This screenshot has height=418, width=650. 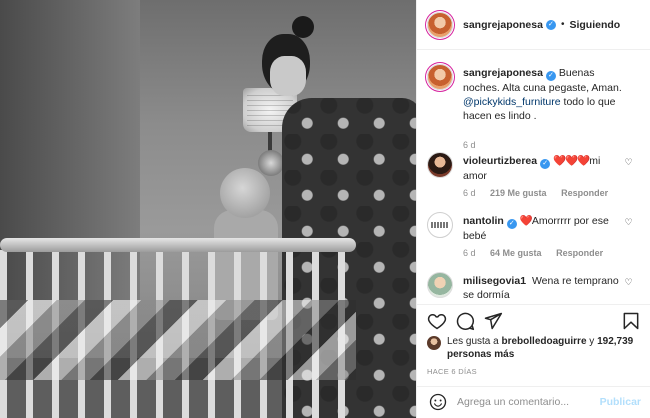 What do you see at coordinates (516, 253) in the screenshot?
I see `comment-likes: 64 Me gusta` at bounding box center [516, 253].